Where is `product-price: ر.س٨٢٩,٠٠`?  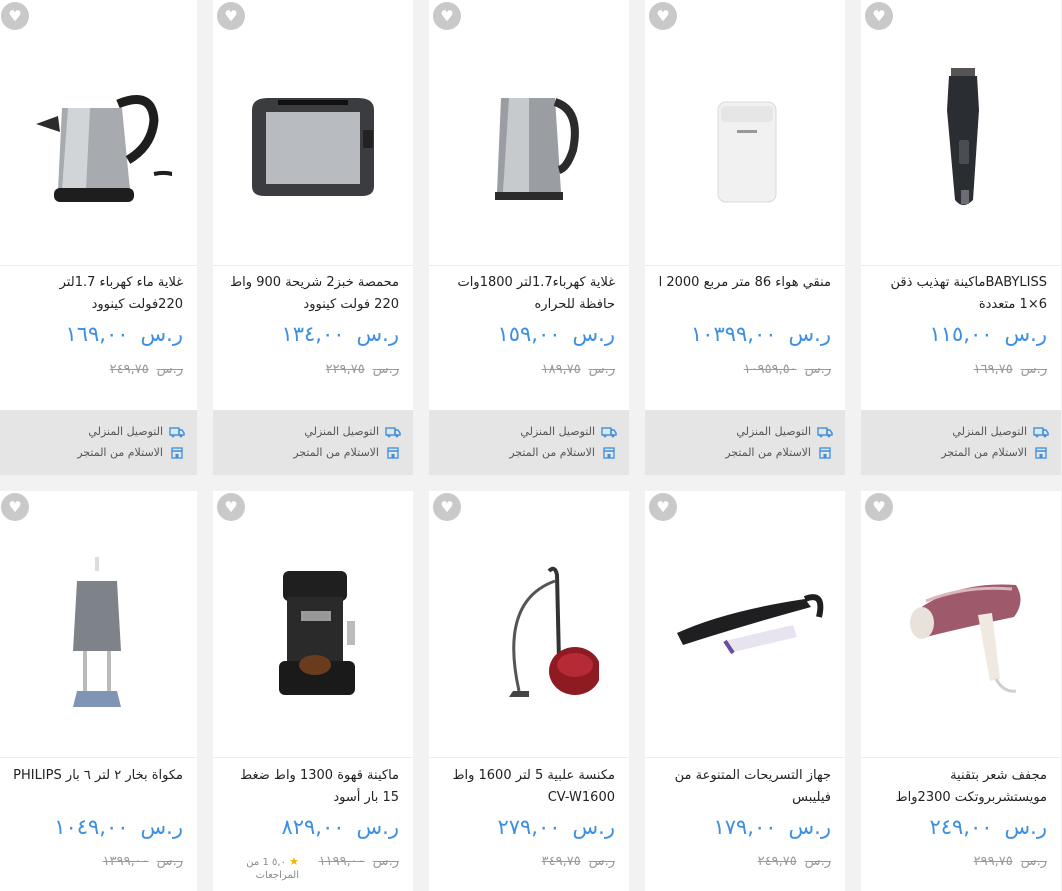 product-price: ر.س٨٢٩,٠٠ is located at coordinates (340, 827).